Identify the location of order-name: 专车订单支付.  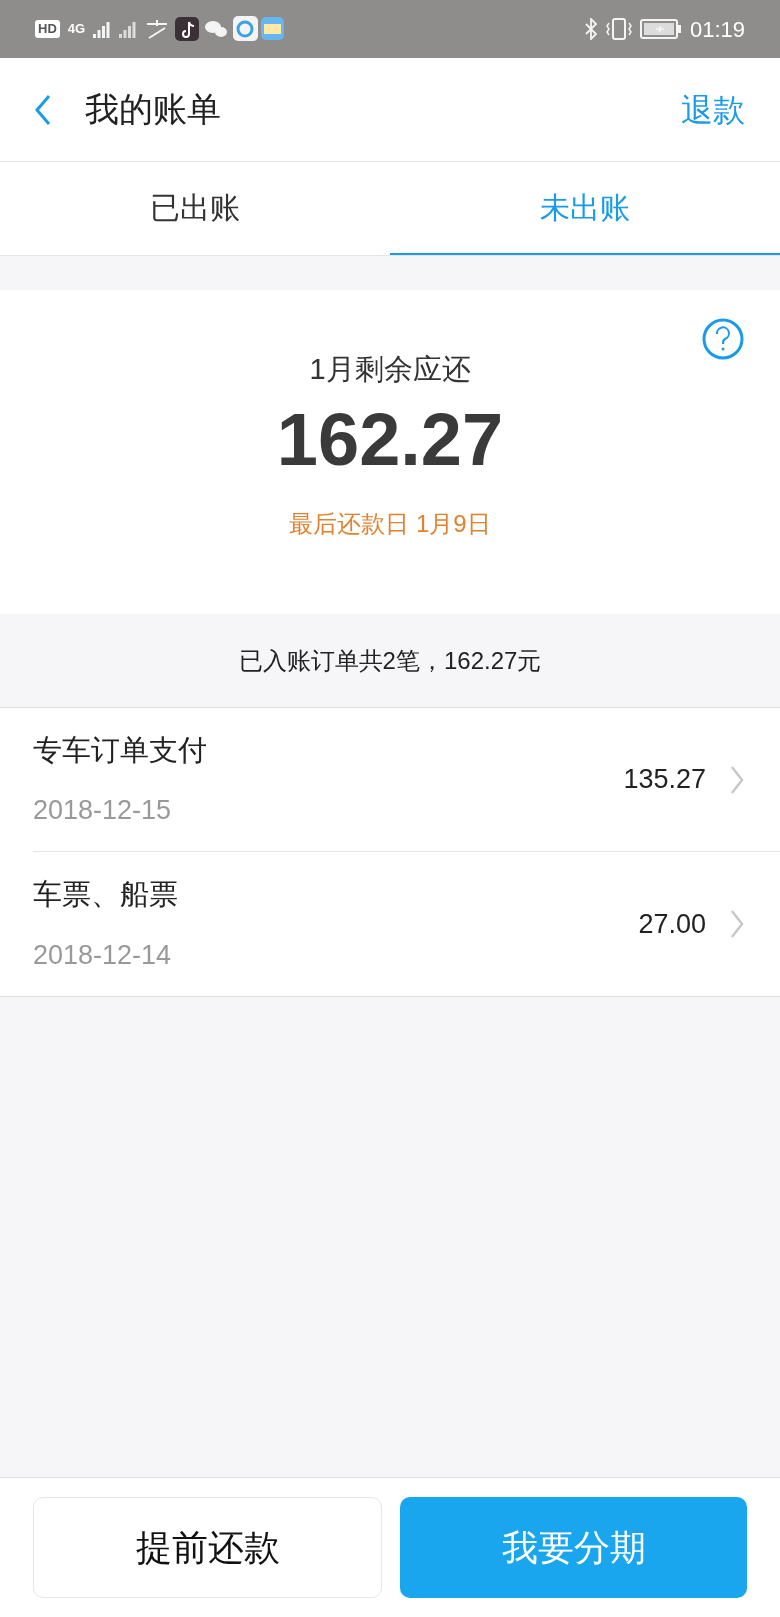
(120, 750).